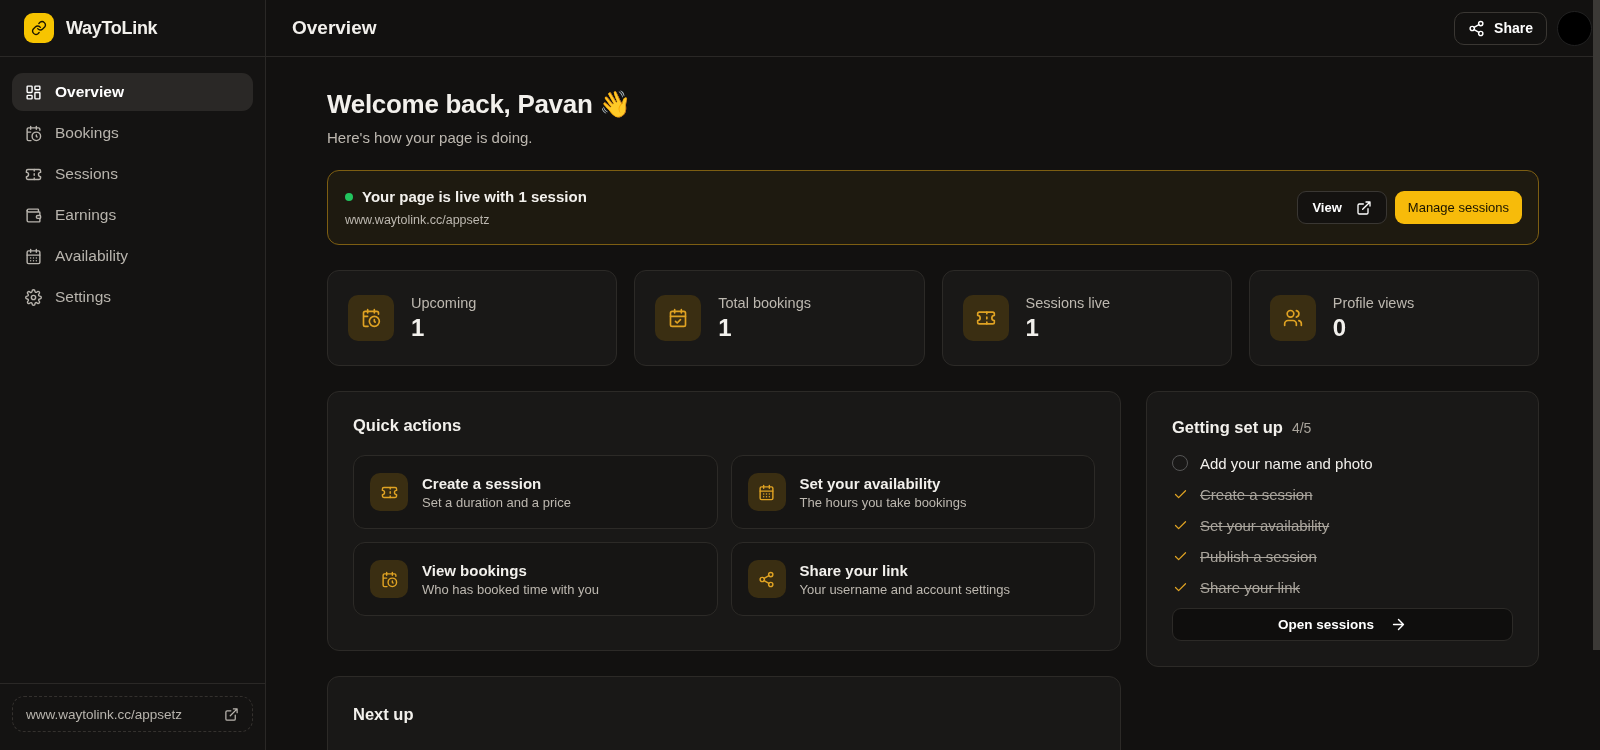 This screenshot has height=750, width=1600. What do you see at coordinates (132, 133) in the screenshot?
I see `nav-item: Bookings` at bounding box center [132, 133].